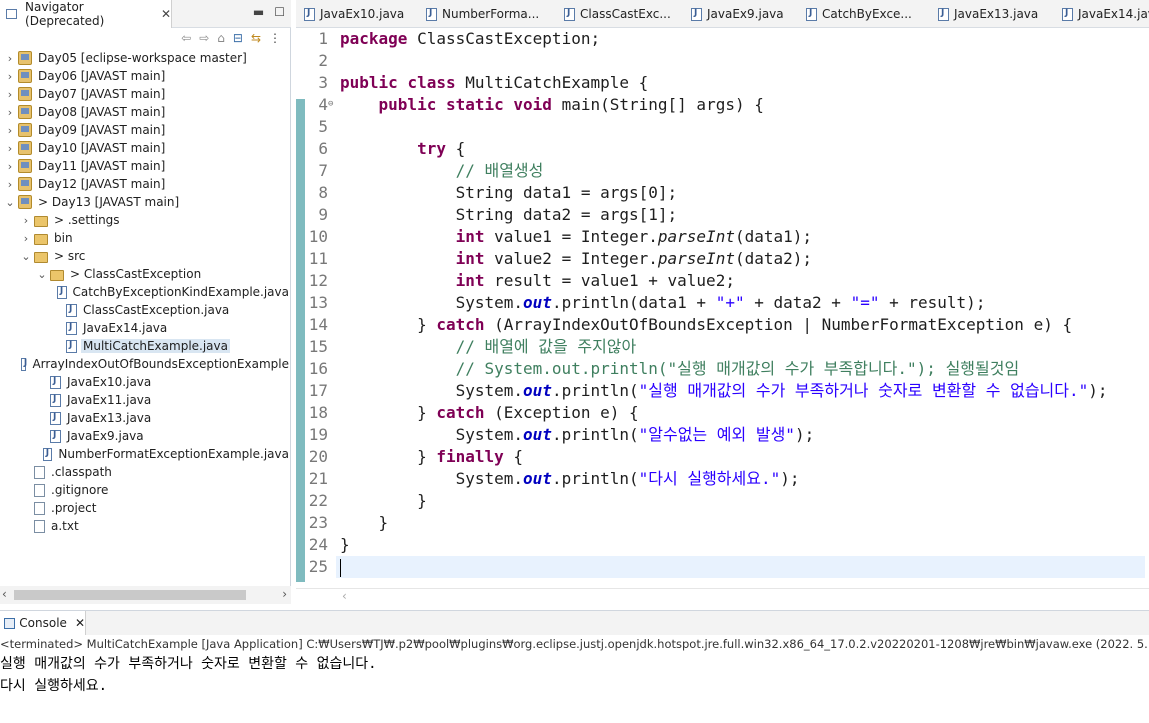 Image resolution: width=1149 pixels, height=723 pixels. Describe the element at coordinates (494, 83) in the screenshot. I see `code-line: public class MultiCatchExample {` at that location.